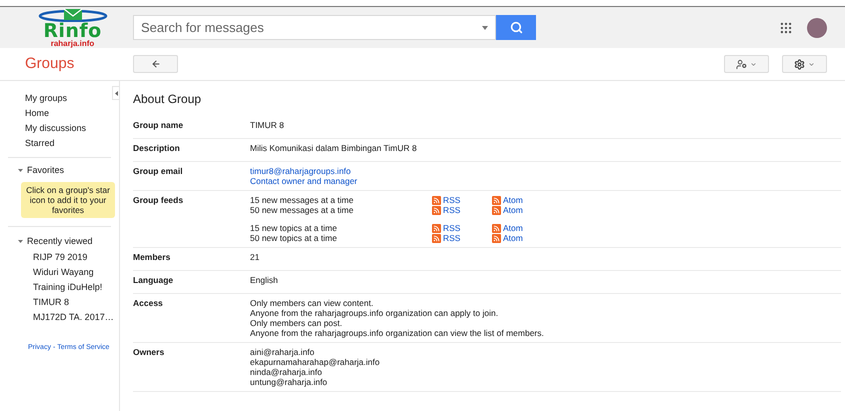  I want to click on field-value: Anyone from the raharjagroups.info organization can apply to join., so click(375, 313).